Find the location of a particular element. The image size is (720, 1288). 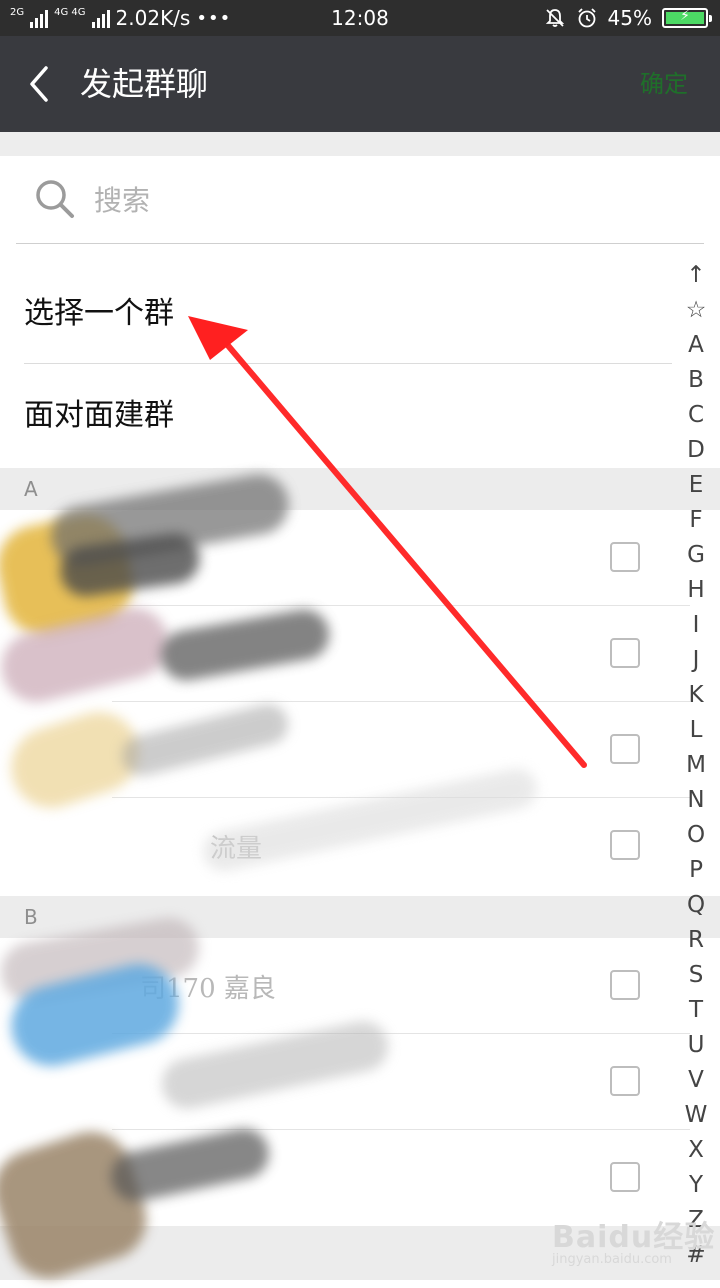

baidu-watermark: Baidu经验 jingyan.baidu.com is located at coordinates (633, 1239).